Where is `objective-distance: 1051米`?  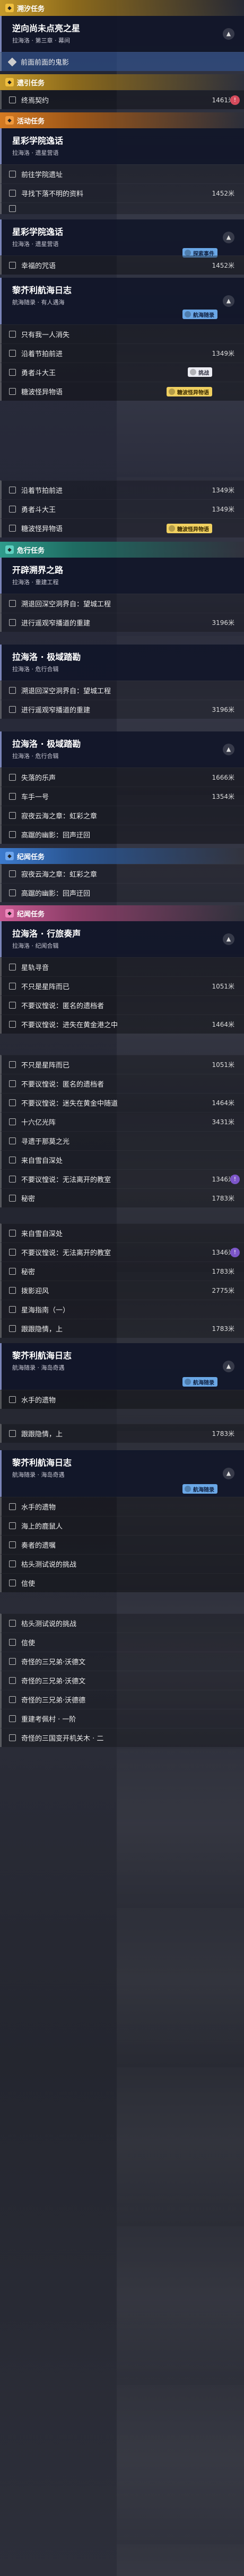 objective-distance: 1051米 is located at coordinates (223, 1065).